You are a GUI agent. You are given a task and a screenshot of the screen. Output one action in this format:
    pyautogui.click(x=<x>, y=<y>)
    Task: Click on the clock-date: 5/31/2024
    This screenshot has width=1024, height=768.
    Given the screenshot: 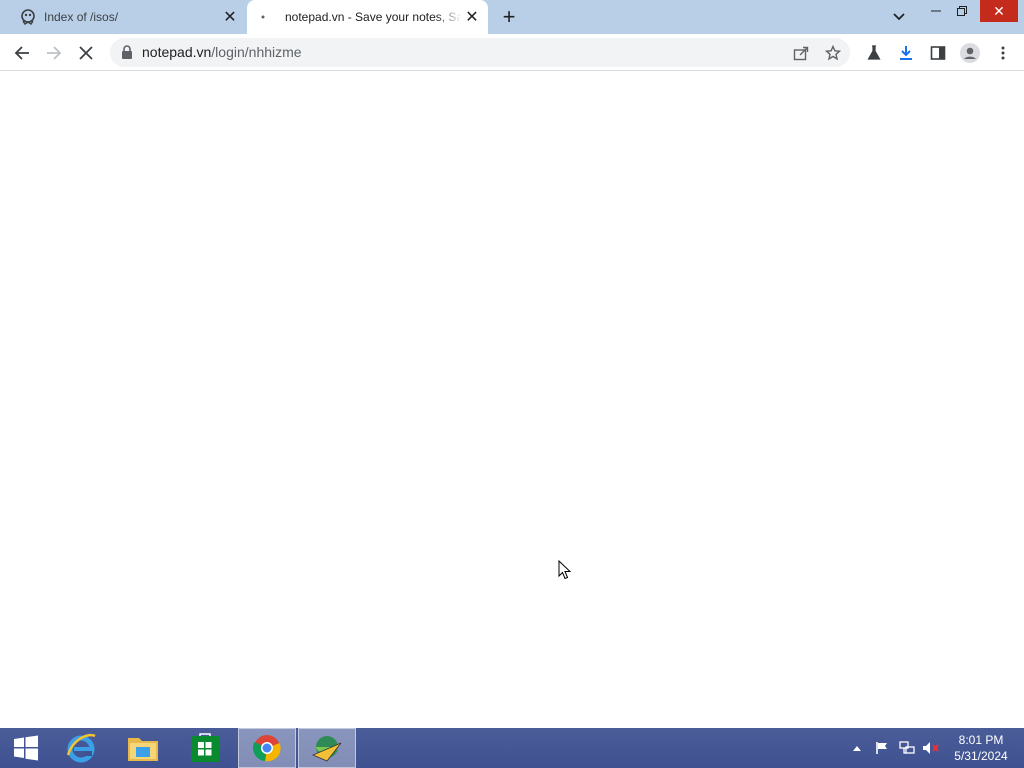 What is the action you would take?
    pyautogui.click(x=981, y=756)
    